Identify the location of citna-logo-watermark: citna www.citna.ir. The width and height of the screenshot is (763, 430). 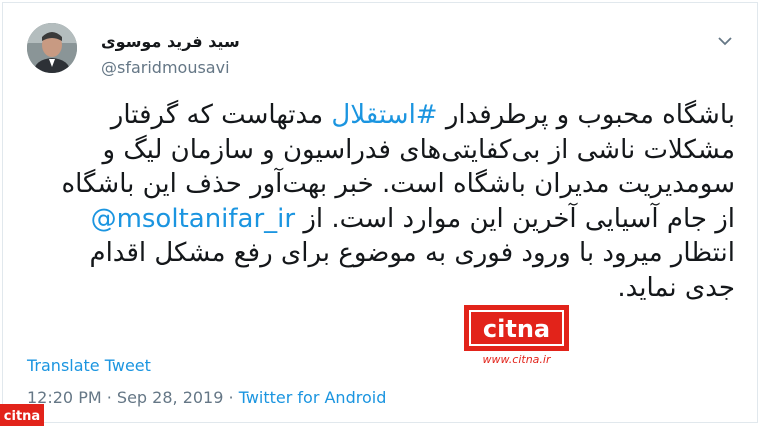
(516, 336).